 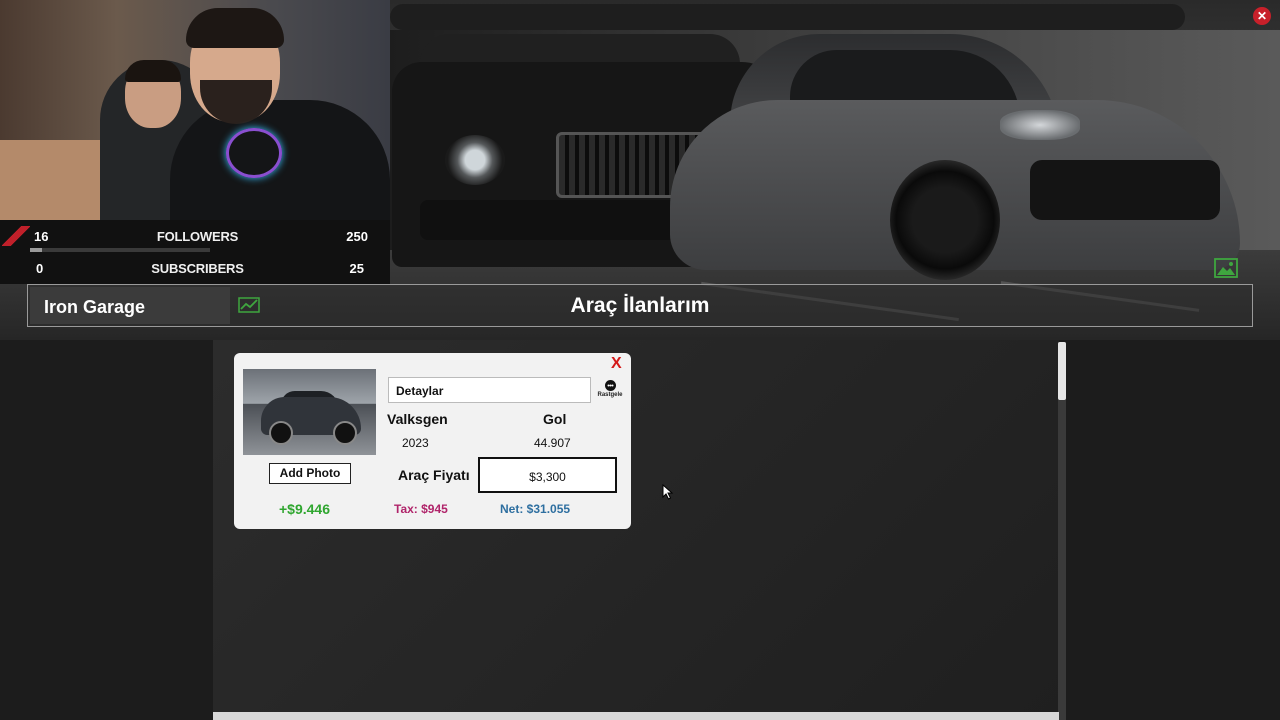 I want to click on subscribers-label: SUBSCRIBERS, so click(x=197, y=268).